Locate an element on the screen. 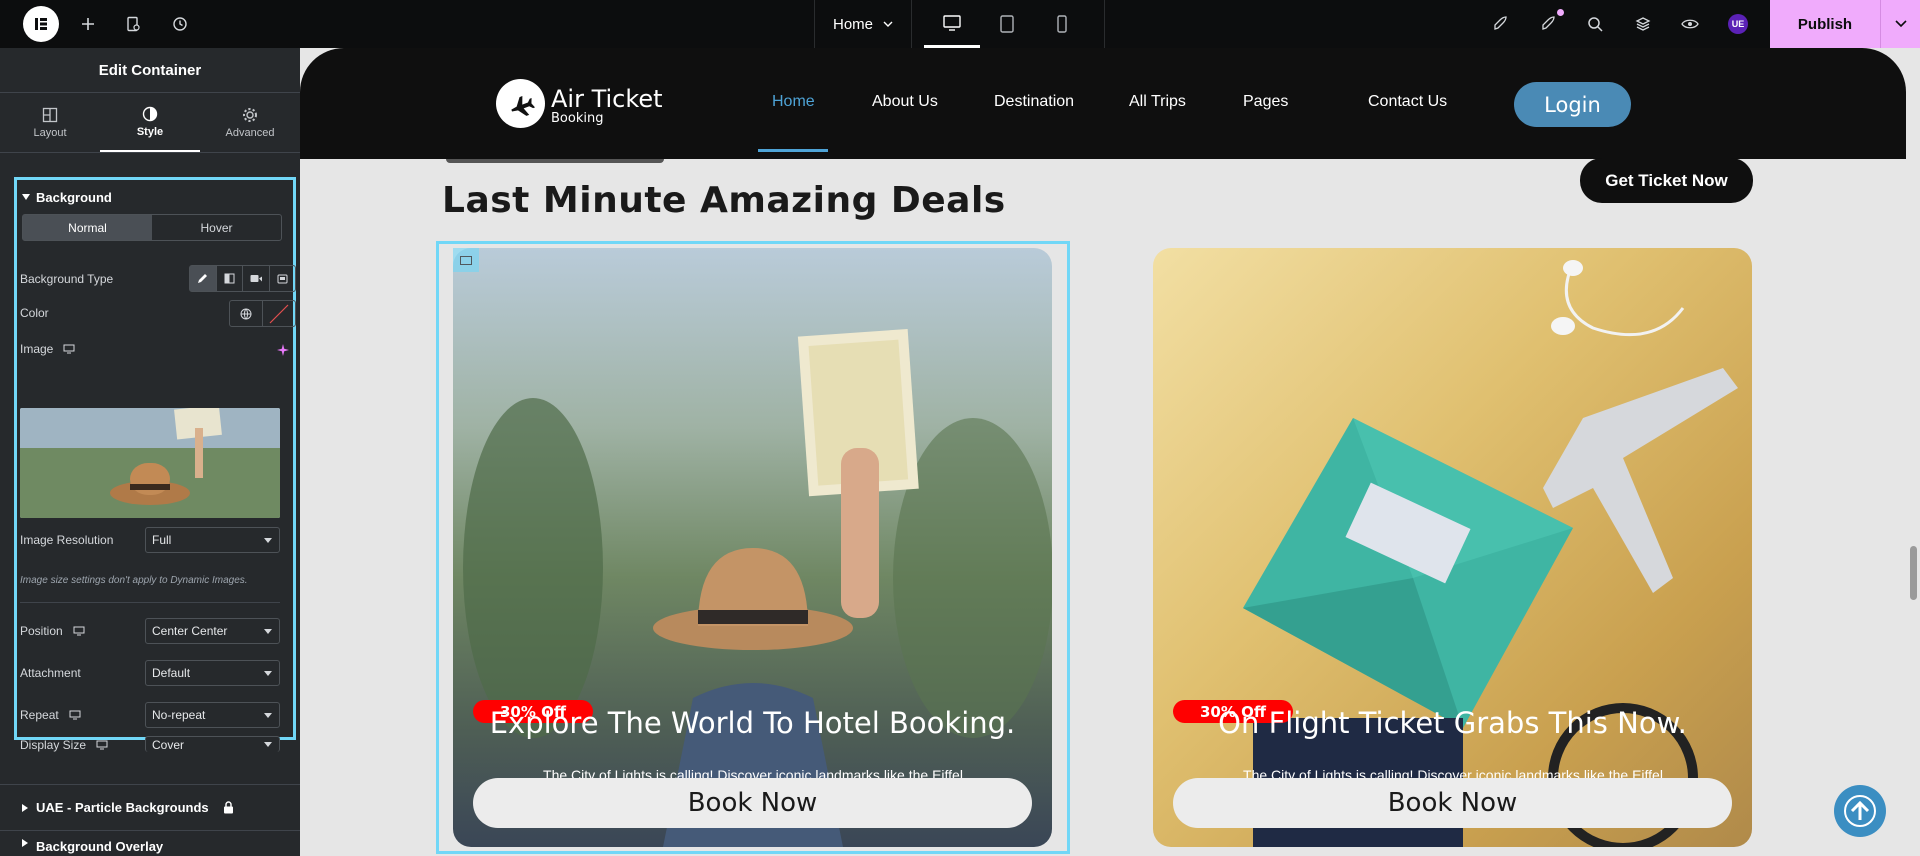 The image size is (1920, 856). tab-hover: Hover is located at coordinates (216, 227).